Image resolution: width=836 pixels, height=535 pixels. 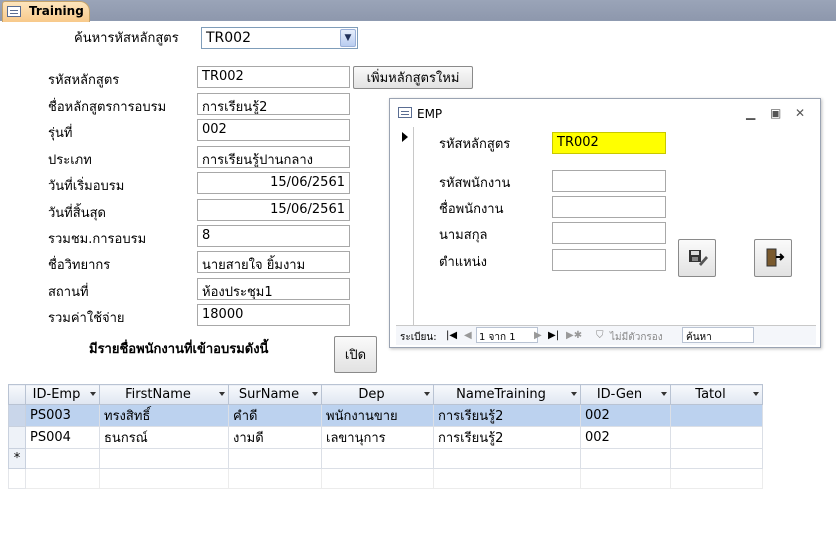 I want to click on select-all-corner, so click(x=17, y=394).